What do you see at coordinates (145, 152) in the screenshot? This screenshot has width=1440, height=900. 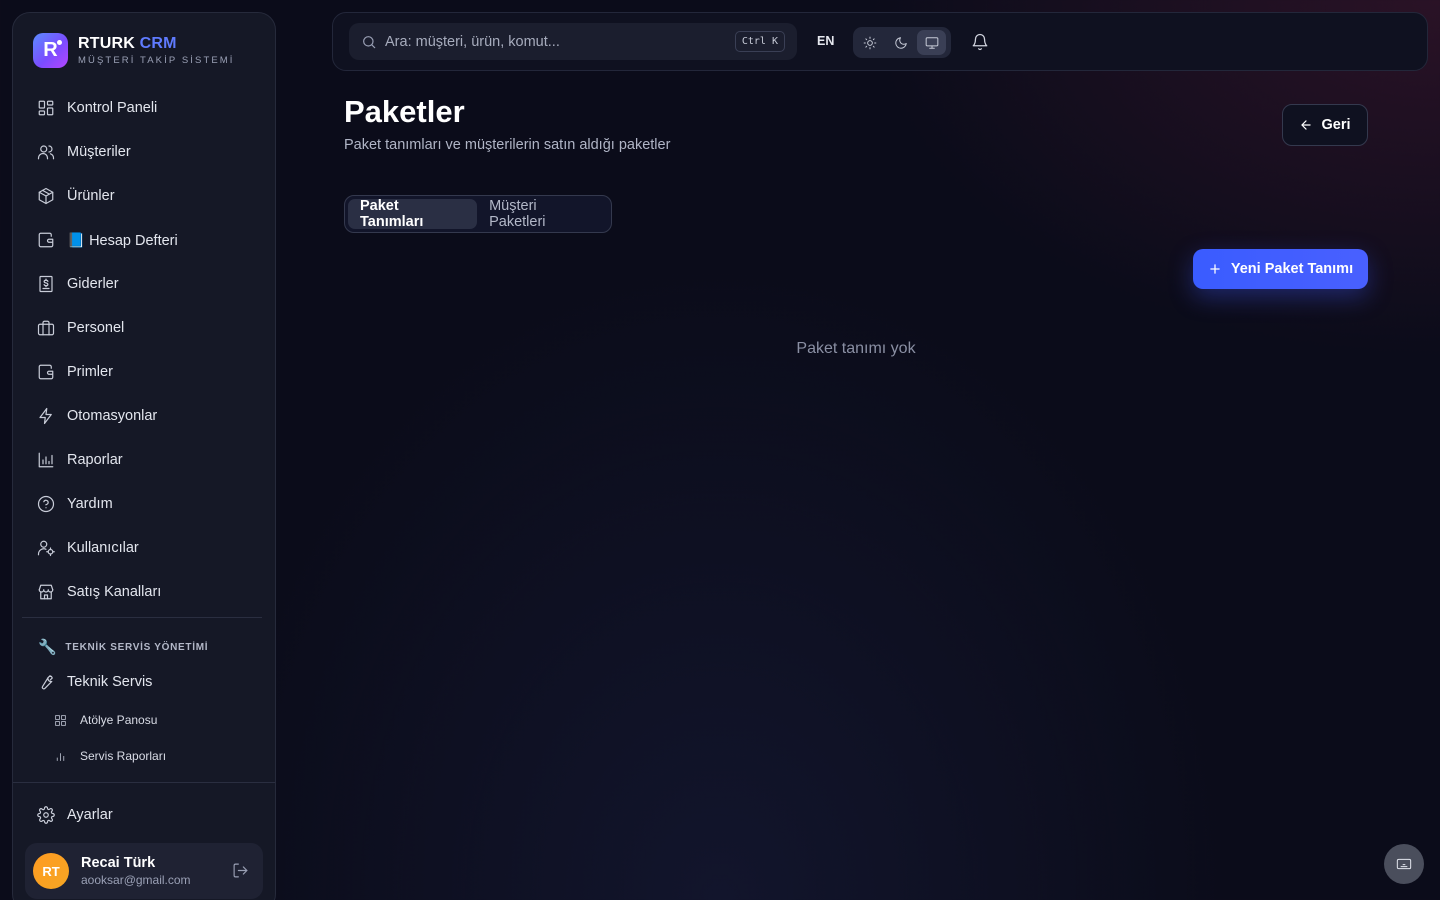 I see `sidebar-item-musteriler: Müşteriler` at bounding box center [145, 152].